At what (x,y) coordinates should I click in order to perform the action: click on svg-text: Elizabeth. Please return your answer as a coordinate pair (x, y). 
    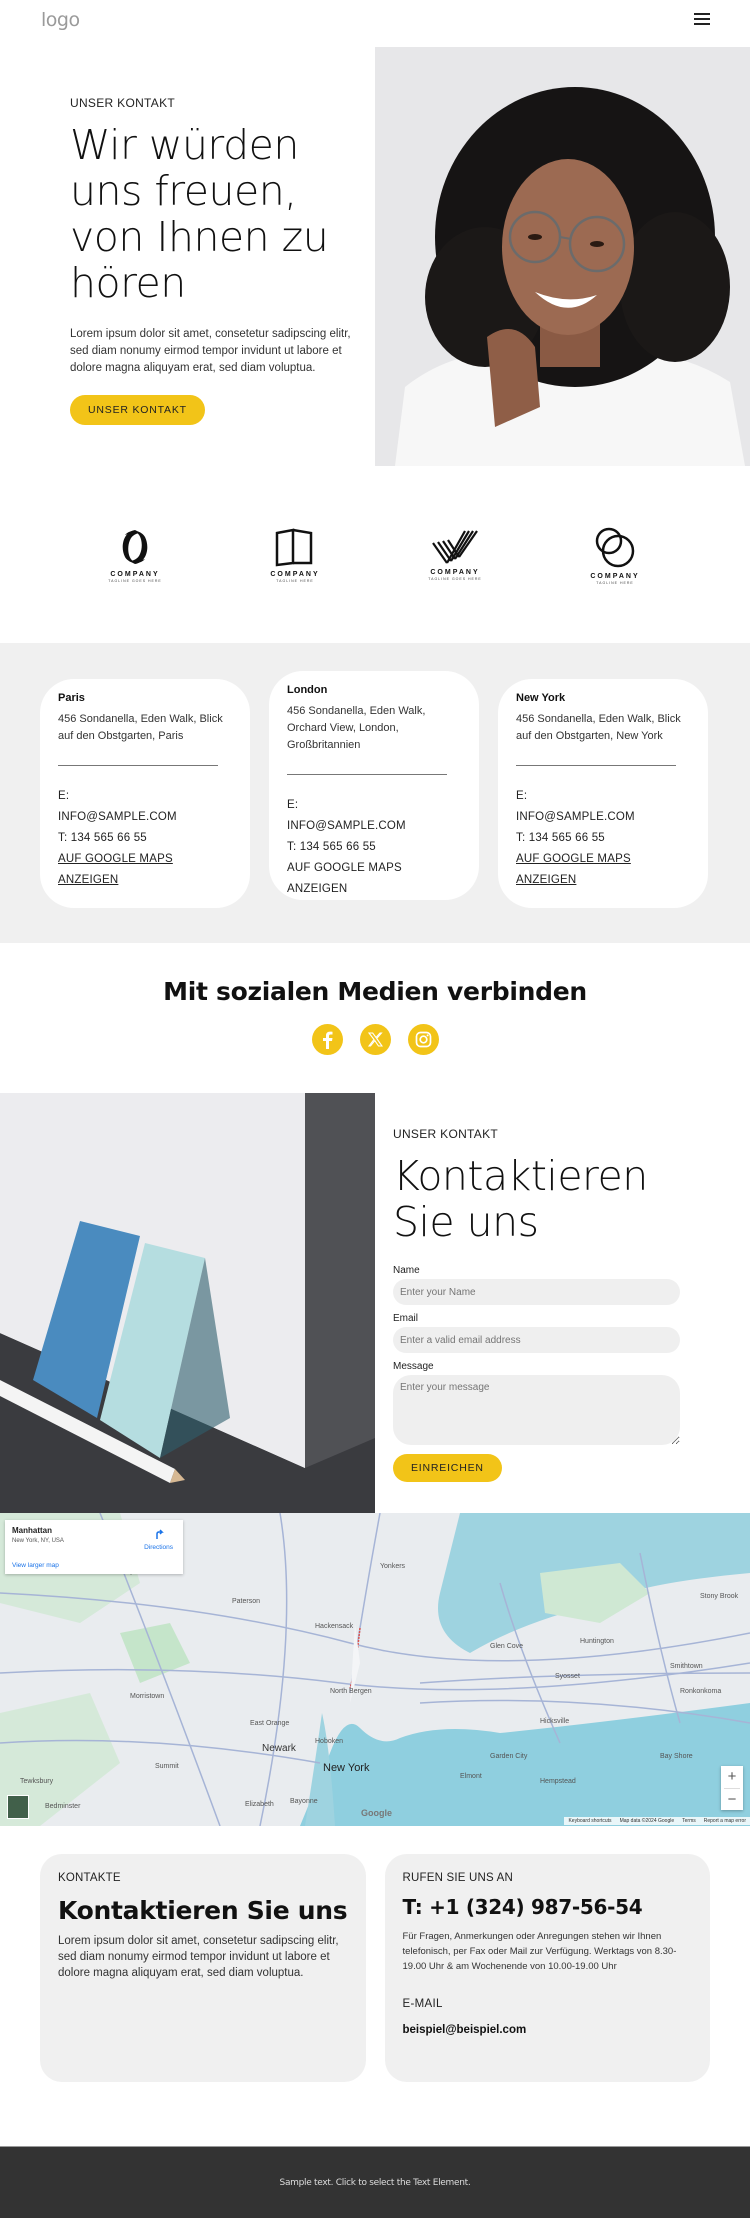
    Looking at the image, I should click on (259, 1804).